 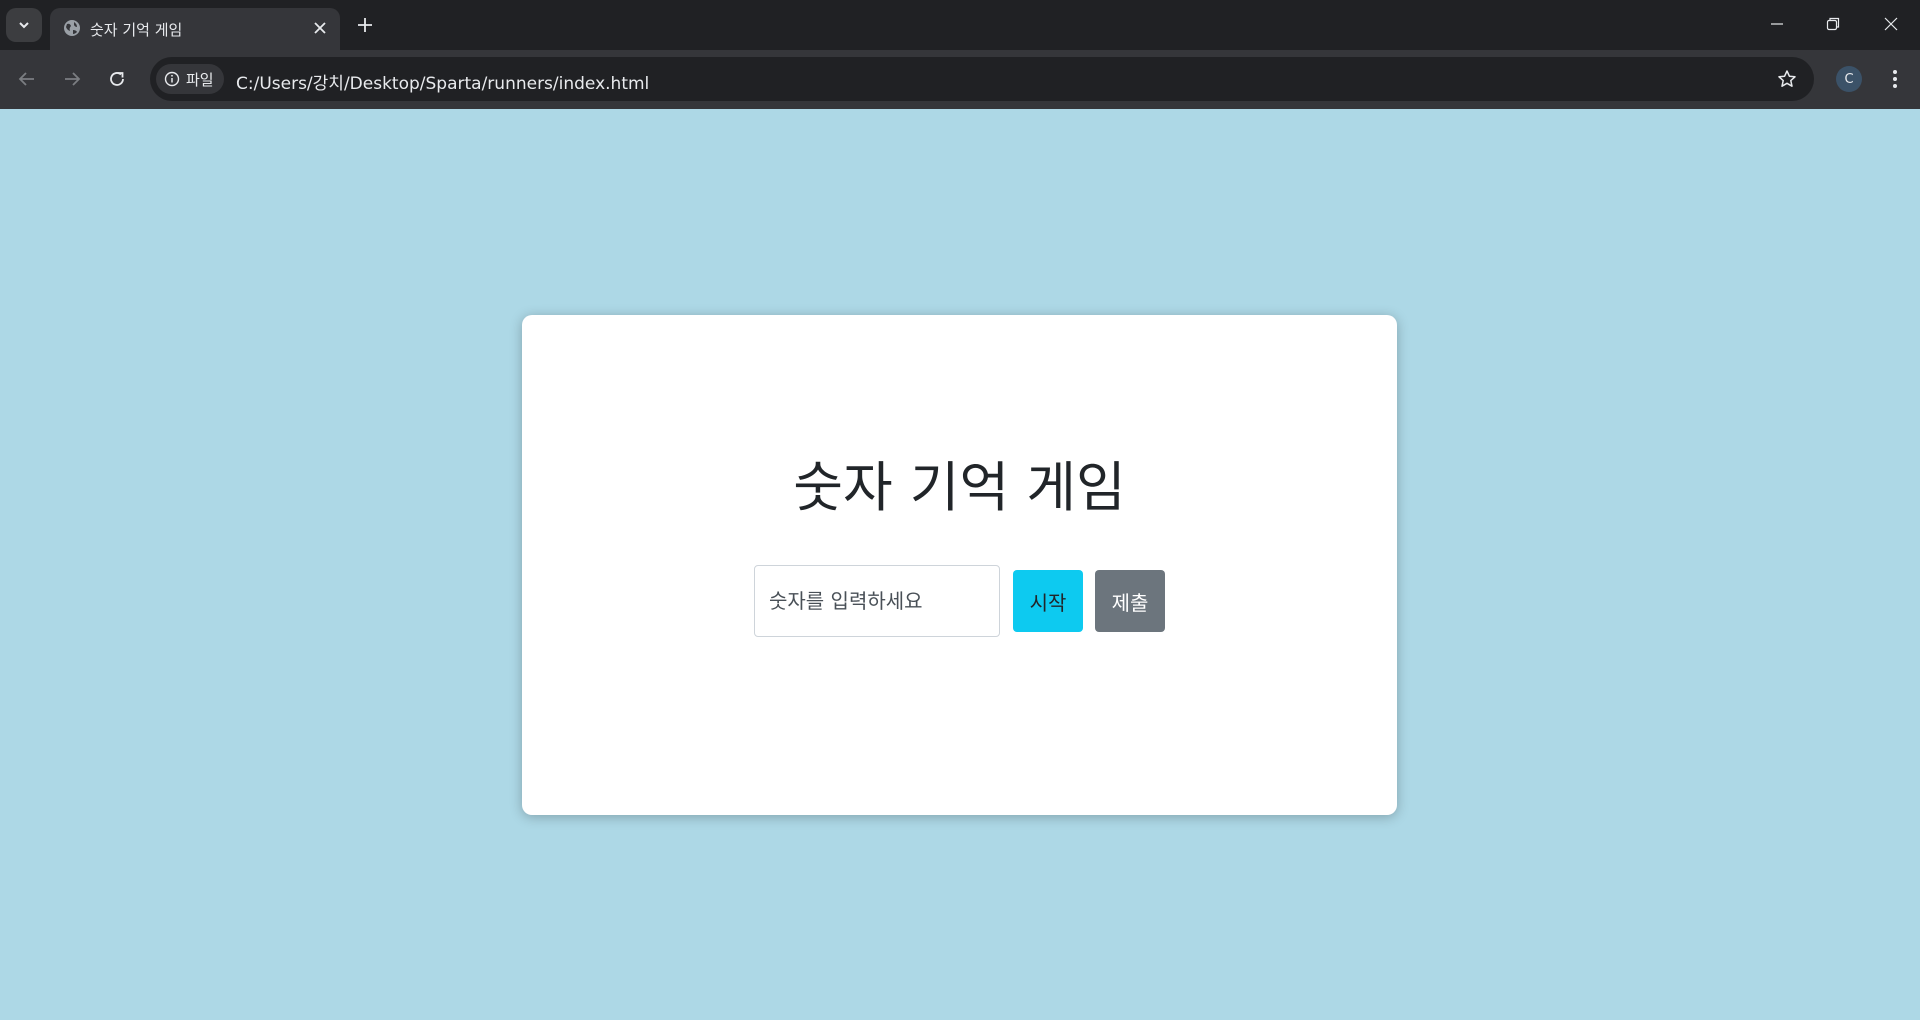 I want to click on chevron-down-icon, so click(x=24, y=25).